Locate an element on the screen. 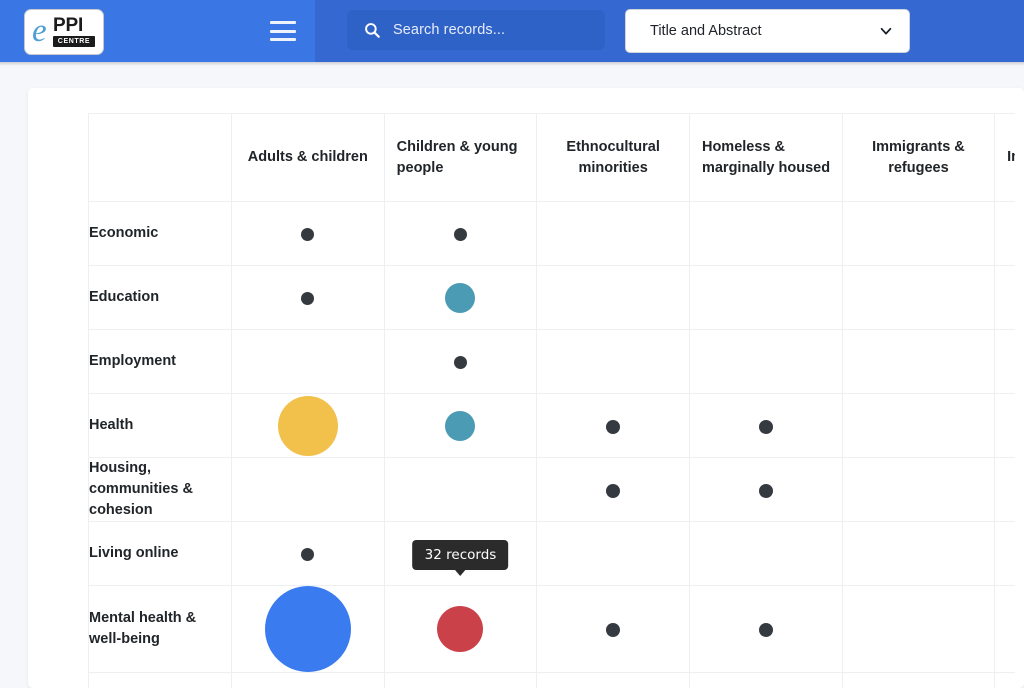  matrix-cell-education--children-young-people is located at coordinates (460, 298).